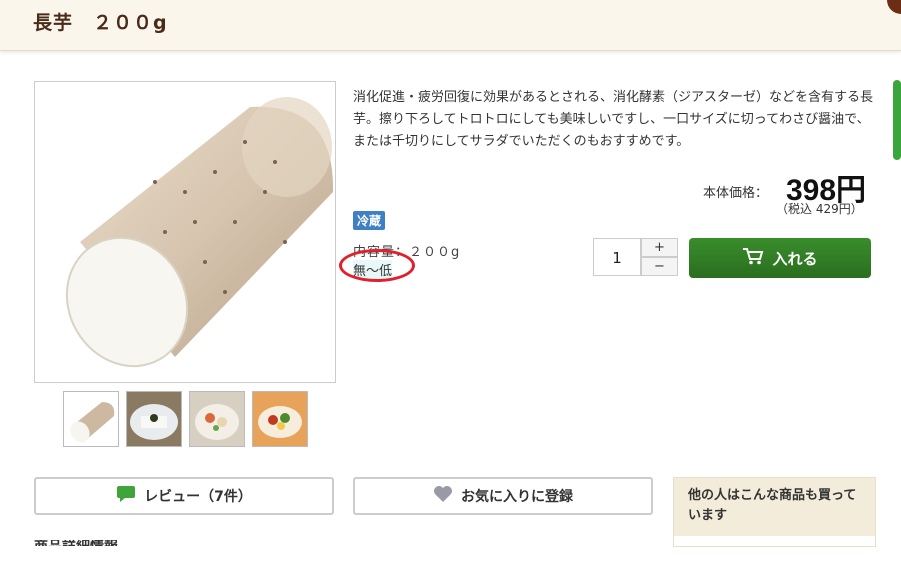 The image size is (901, 572). I want to click on annotation-circle, so click(377, 265).